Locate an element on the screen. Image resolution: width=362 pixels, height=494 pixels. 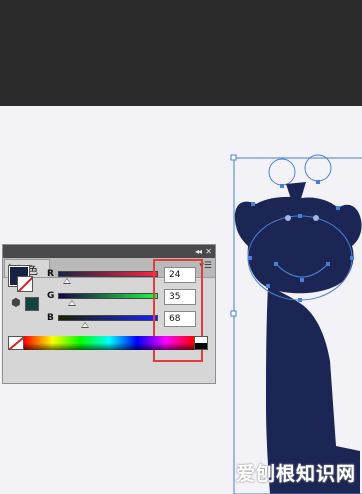
r-slider-thumb is located at coordinates (67, 281).